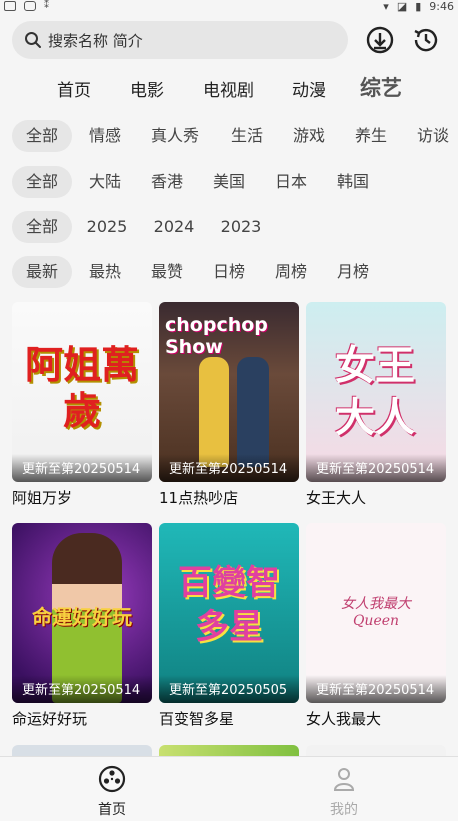  Describe the element at coordinates (309, 88) in the screenshot. I see `tab-anime: 动漫` at that location.